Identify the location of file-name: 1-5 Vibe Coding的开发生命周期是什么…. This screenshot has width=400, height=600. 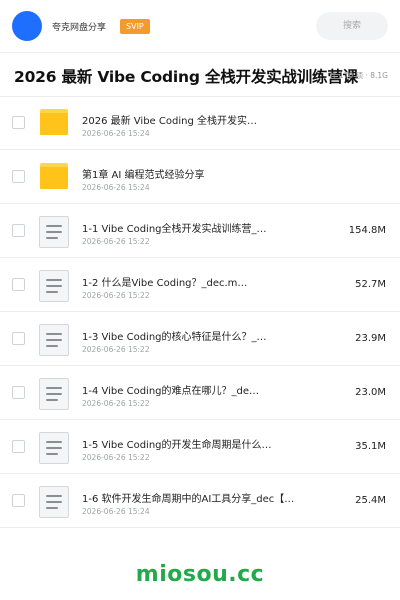
(197, 443).